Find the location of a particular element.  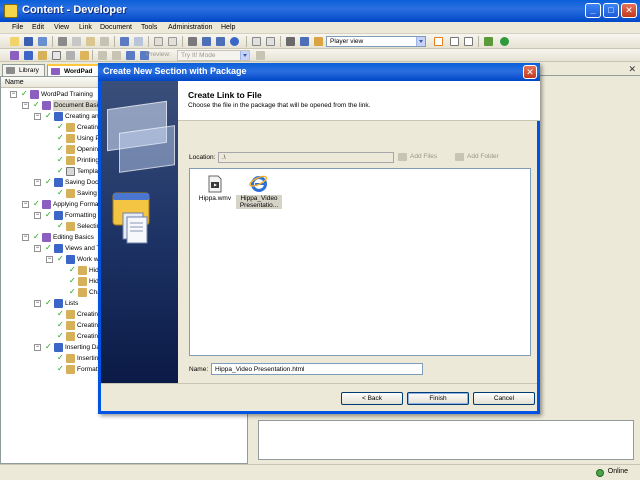

find-icon is located at coordinates (192, 41).